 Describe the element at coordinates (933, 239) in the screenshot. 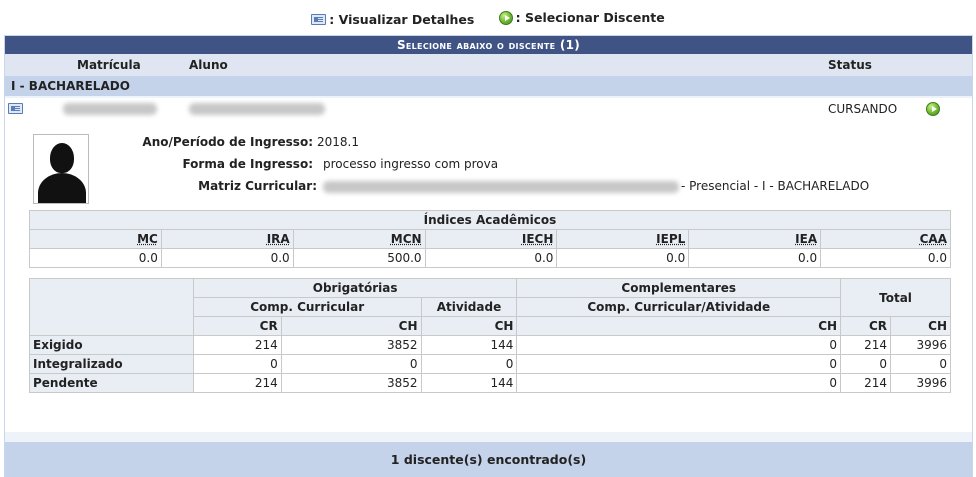

I see `idx-caa: CAA` at that location.